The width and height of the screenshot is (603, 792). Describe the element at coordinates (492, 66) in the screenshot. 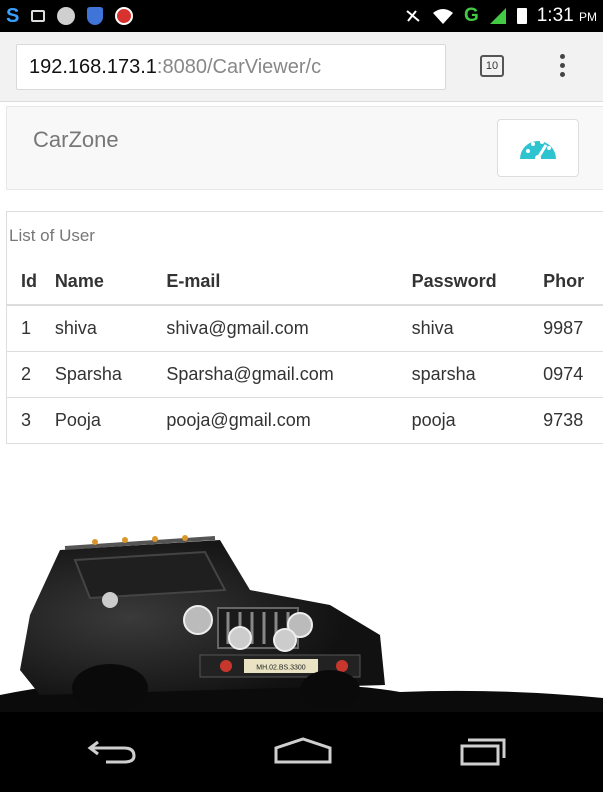

I see `tab-switcher-button: 10` at that location.